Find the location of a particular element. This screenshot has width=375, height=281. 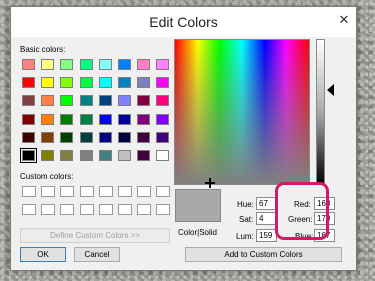

basic-colors-label: Basic colors: is located at coordinates (43, 49).